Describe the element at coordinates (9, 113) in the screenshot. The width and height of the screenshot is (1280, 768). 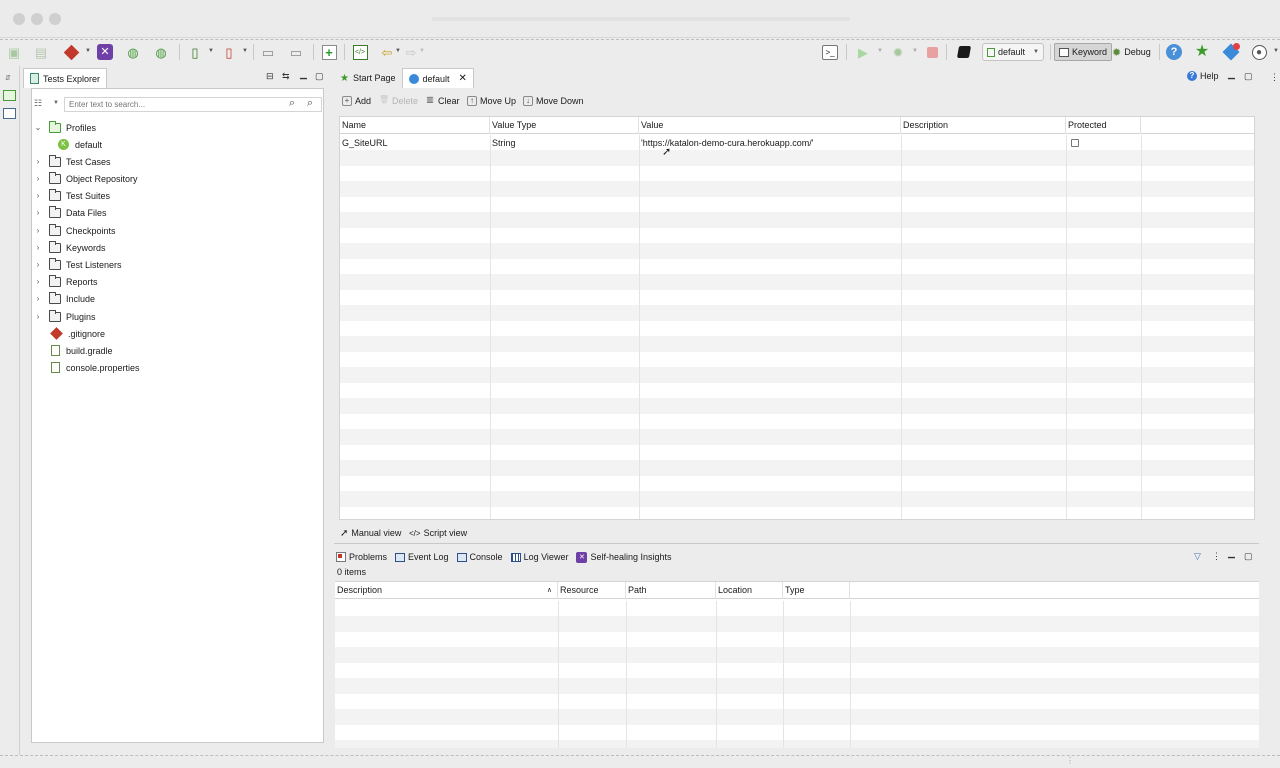
I see `outline-icon` at that location.